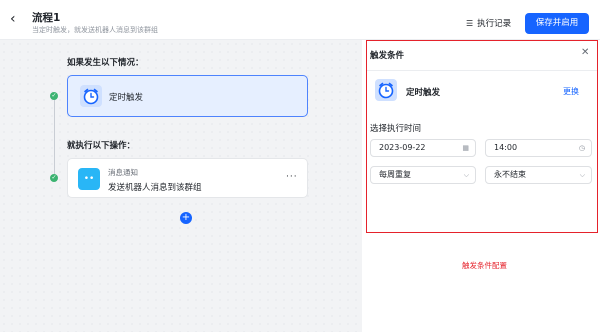 This screenshot has height=332, width=600. What do you see at coordinates (571, 91) in the screenshot?
I see `change-trigger-link: 更换` at bounding box center [571, 91].